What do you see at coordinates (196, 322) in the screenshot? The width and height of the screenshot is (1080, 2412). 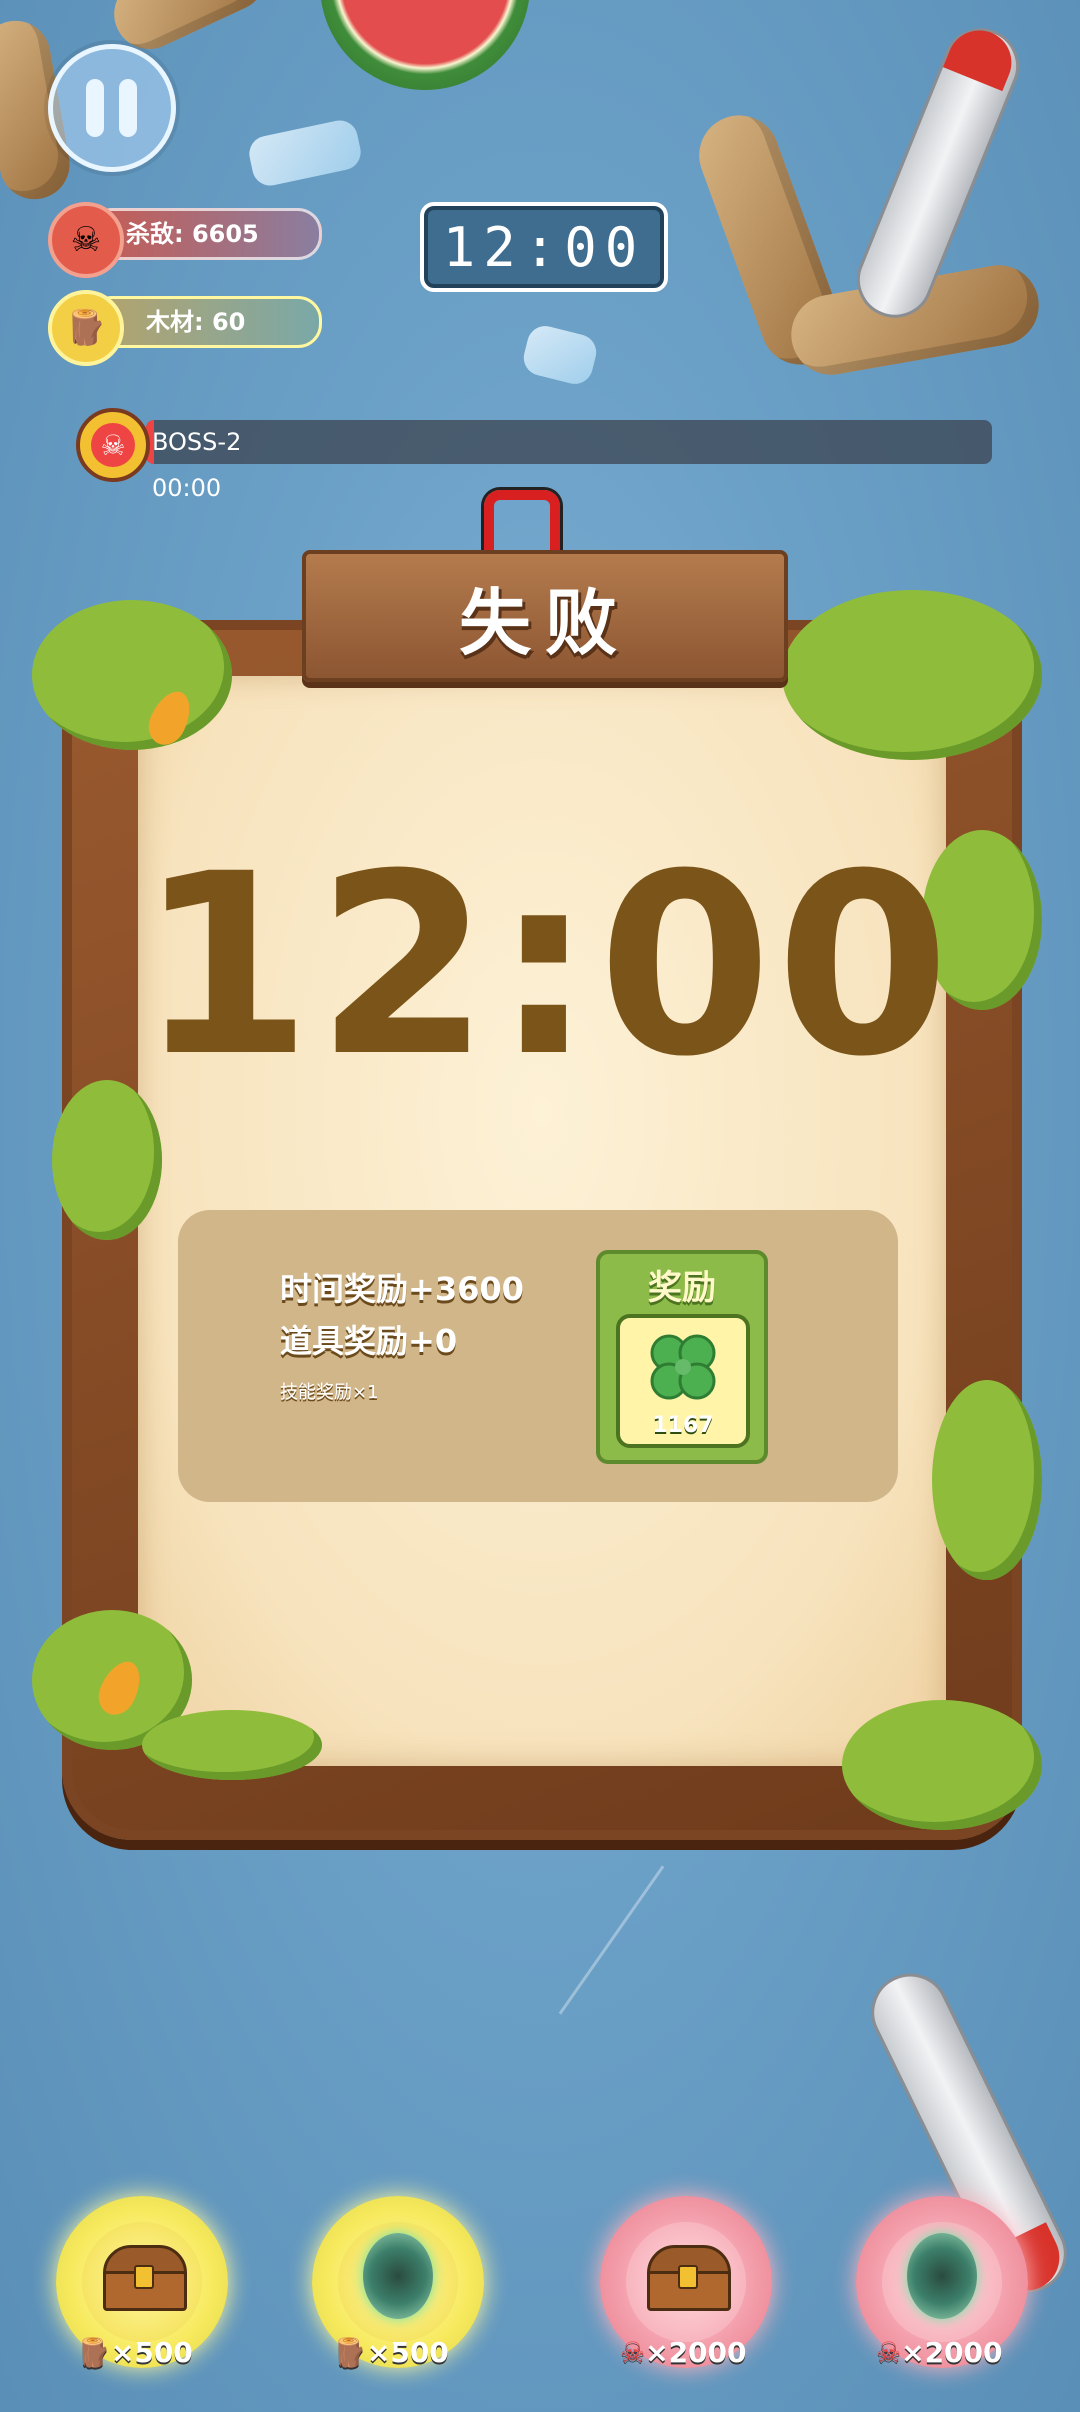 I see `wood-text: 木材: 60` at bounding box center [196, 322].